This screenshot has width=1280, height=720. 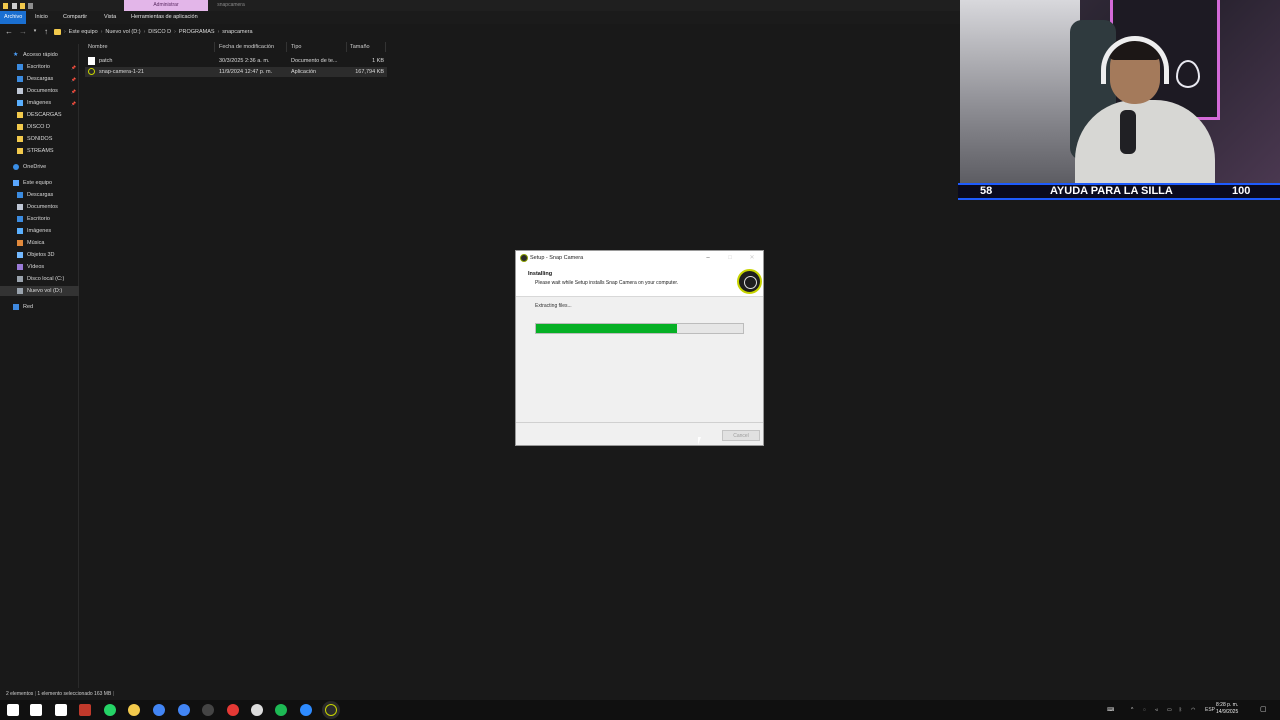 I want to click on nav-network: Red, so click(x=39, y=307).